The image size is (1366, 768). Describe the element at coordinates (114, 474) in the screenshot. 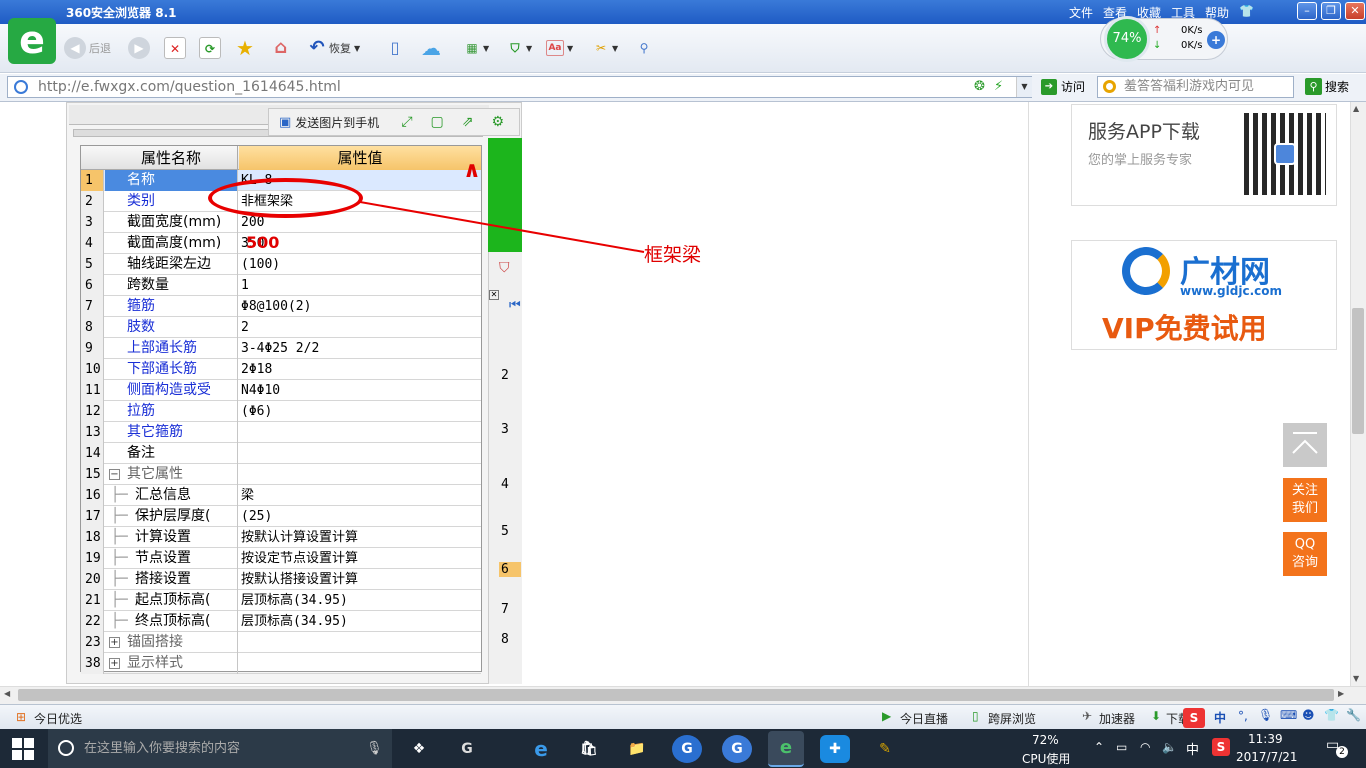

I see `collapse-icon: −` at that location.